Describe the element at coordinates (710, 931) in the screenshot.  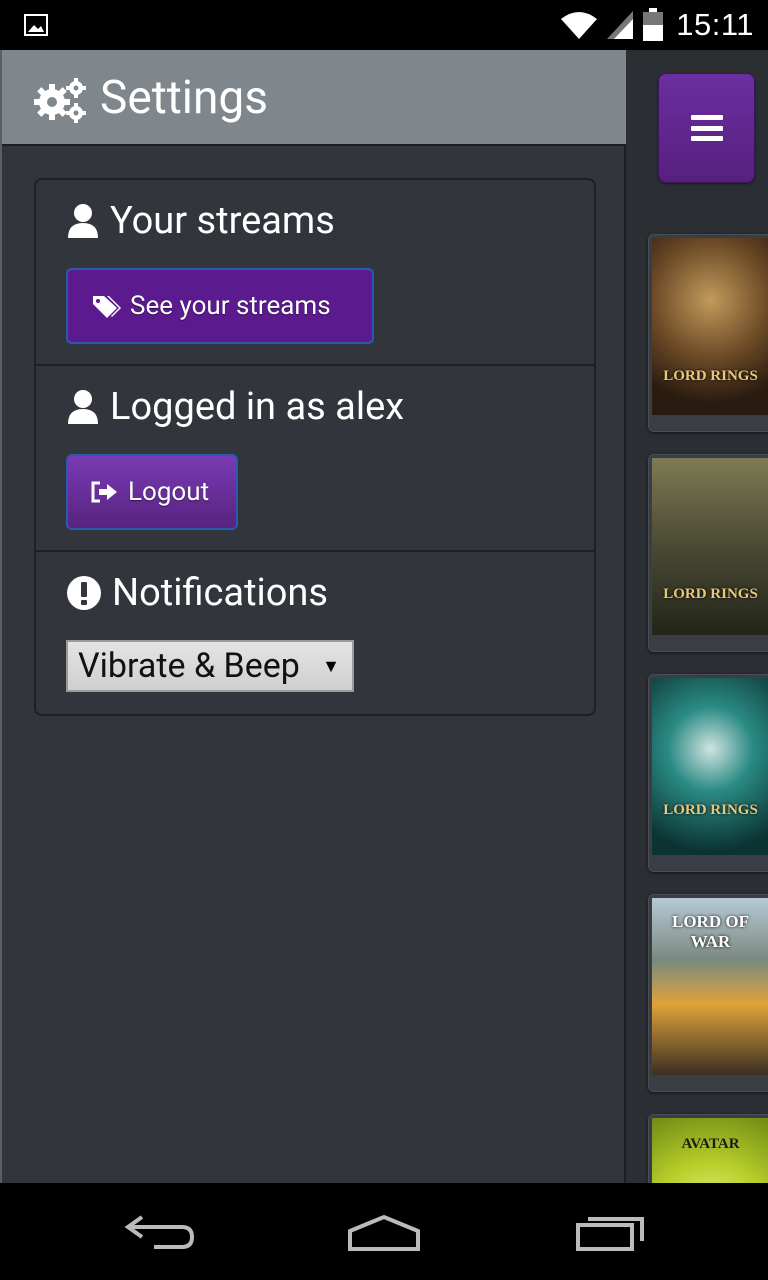
I see `poster-title: LORD OF WAR` at that location.